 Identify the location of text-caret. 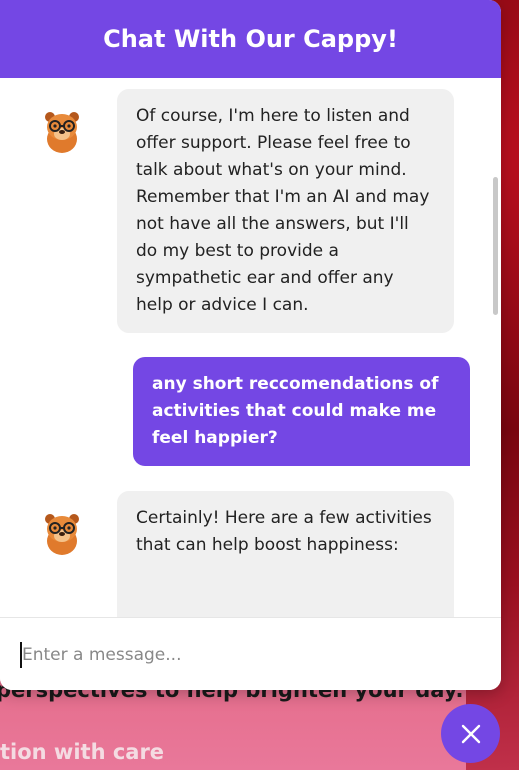
(21, 655).